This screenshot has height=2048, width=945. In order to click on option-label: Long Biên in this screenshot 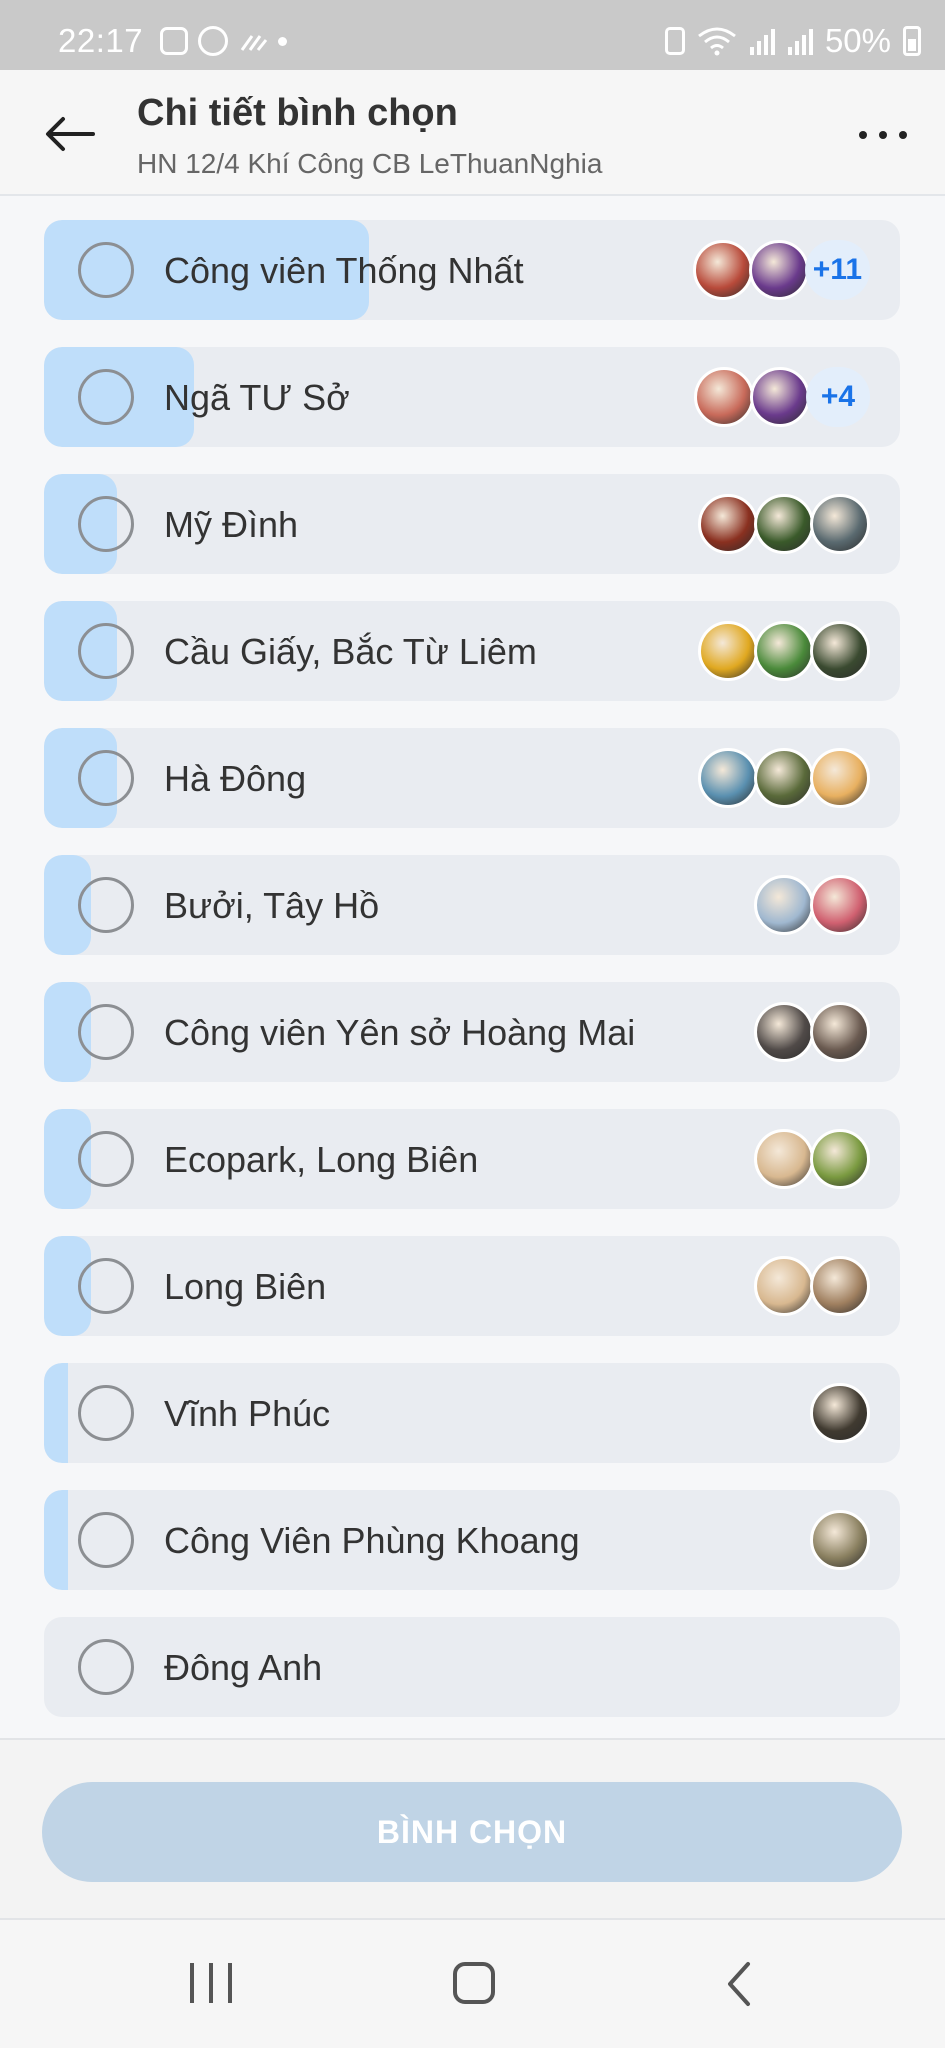, I will do `click(245, 1286)`.